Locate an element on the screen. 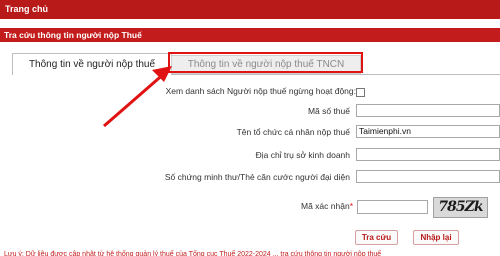 The width and height of the screenshot is (500, 256). tax-code-label: Mã số thuế is located at coordinates (328, 111).